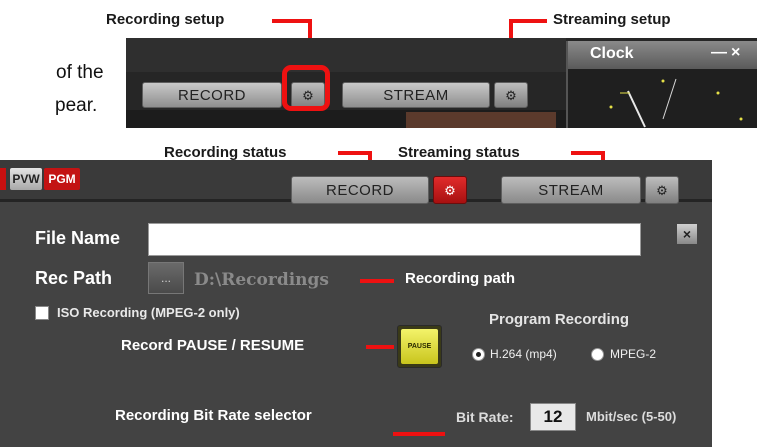 This screenshot has height=447, width=757. What do you see at coordinates (62, 179) in the screenshot?
I see `pgm-badge: PGM` at bounding box center [62, 179].